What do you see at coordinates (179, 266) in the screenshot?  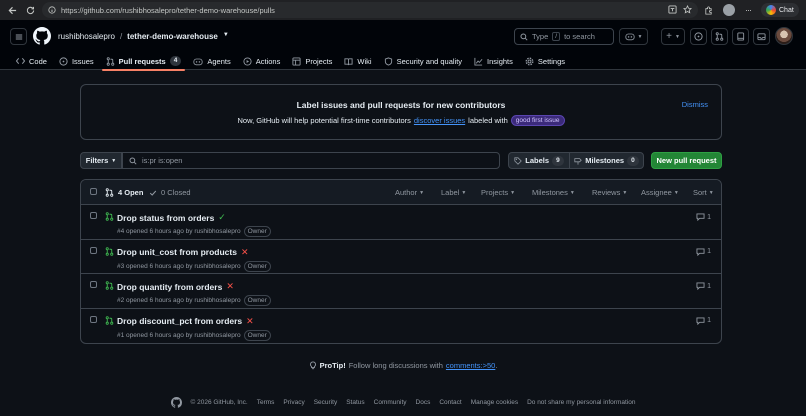 I see `pr-meta: #3 opened 6 hours ago by rushibhosalepro` at bounding box center [179, 266].